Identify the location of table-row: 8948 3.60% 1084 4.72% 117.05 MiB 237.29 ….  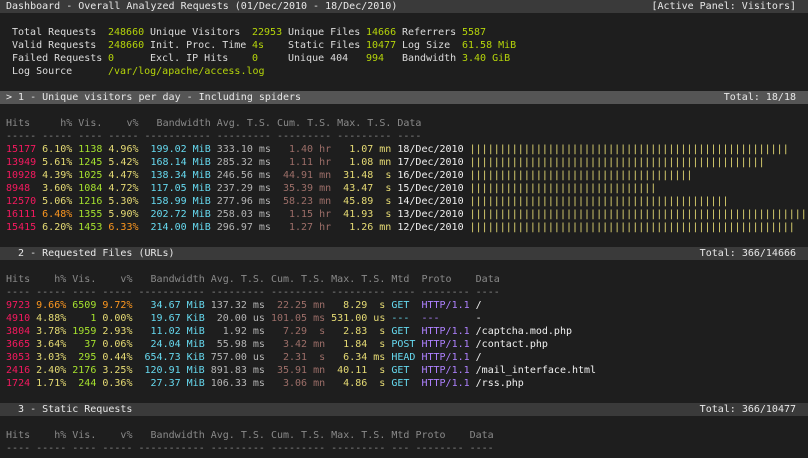
(404, 188).